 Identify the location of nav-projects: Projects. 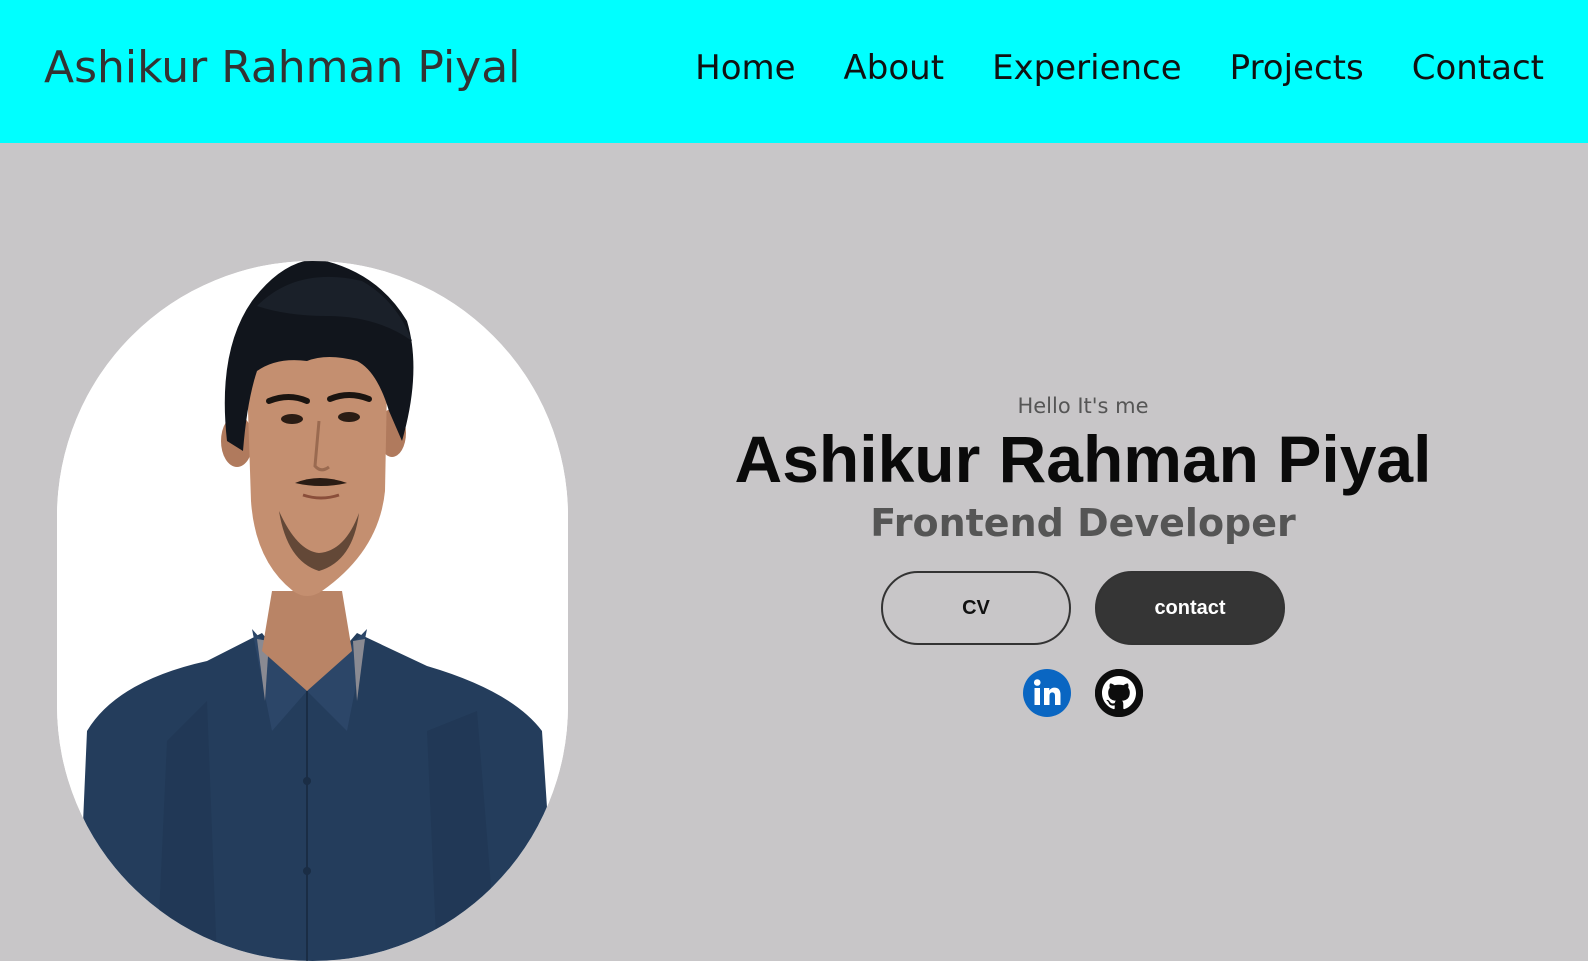
(1297, 68).